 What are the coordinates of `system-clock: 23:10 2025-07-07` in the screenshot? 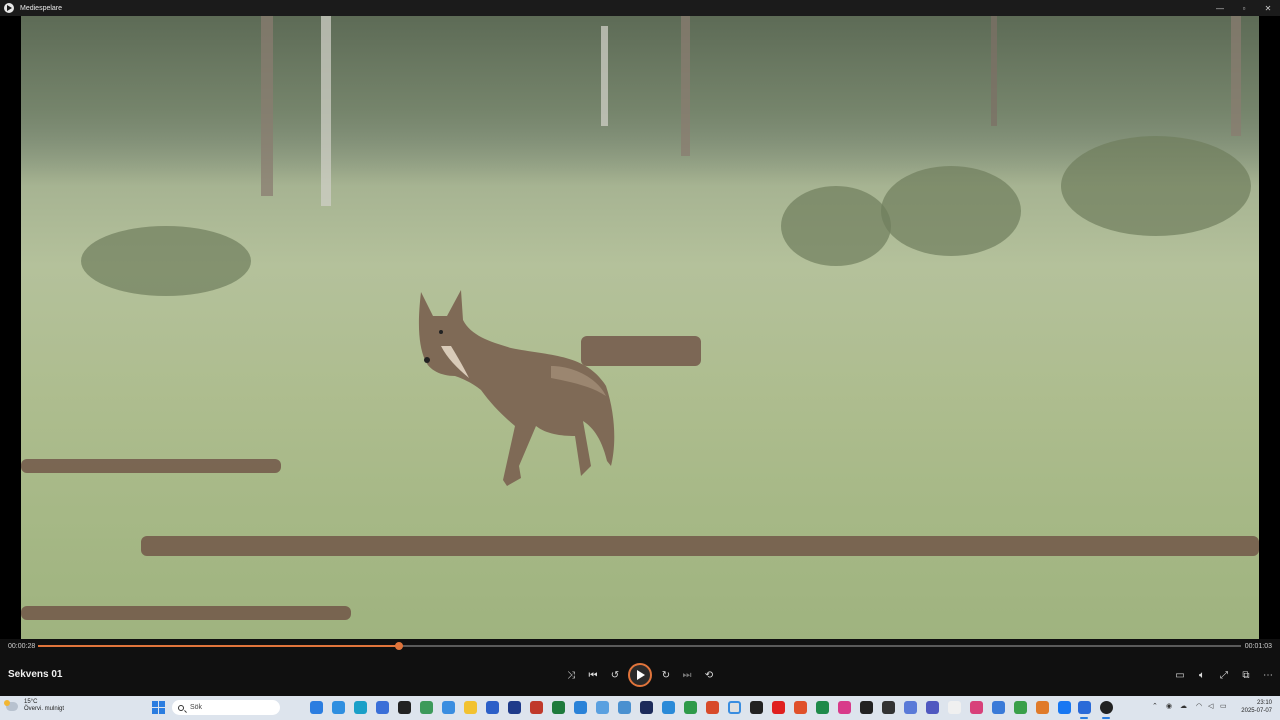 It's located at (1256, 707).